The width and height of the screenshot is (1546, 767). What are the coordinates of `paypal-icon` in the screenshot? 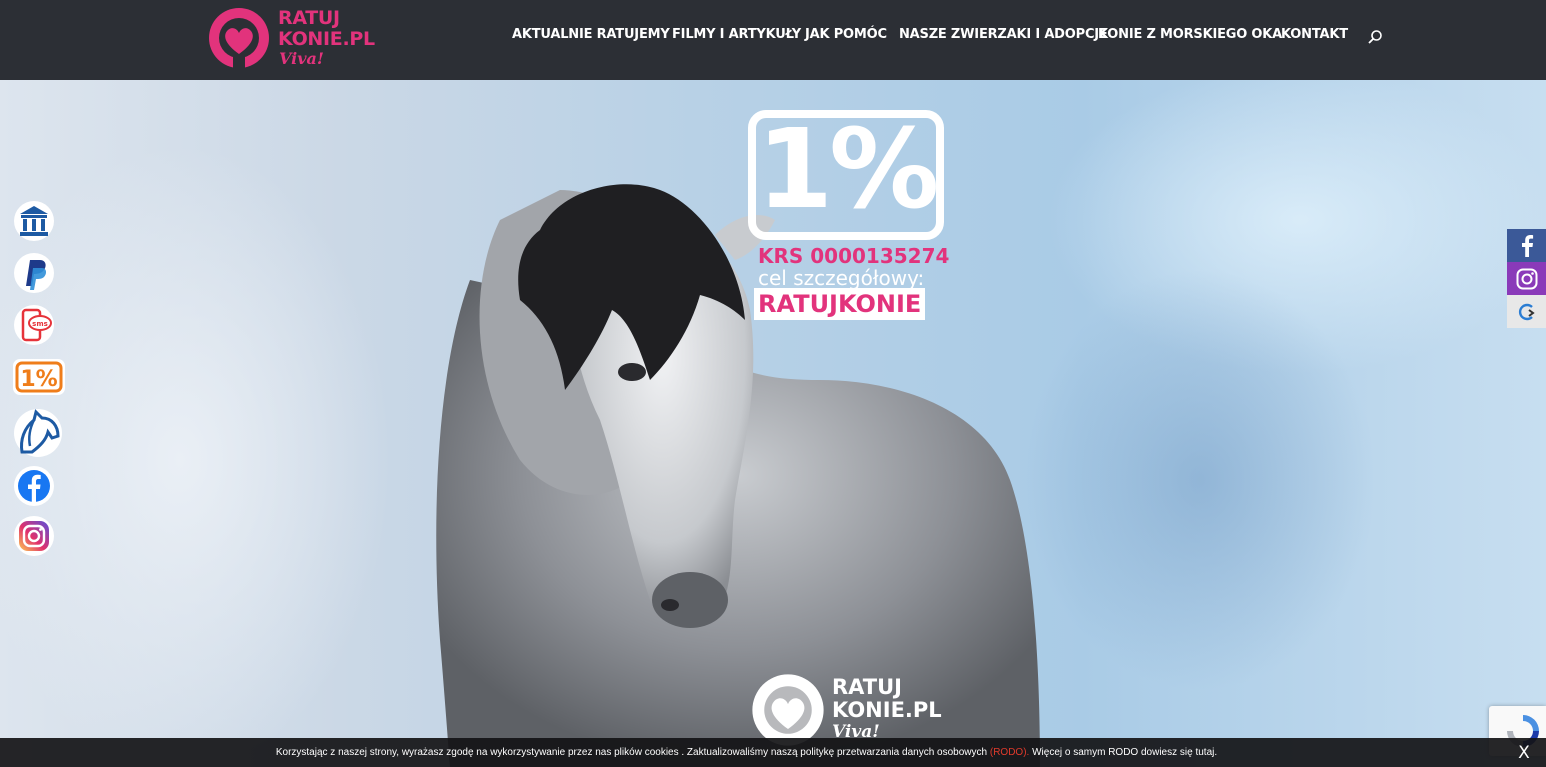 It's located at (34, 272).